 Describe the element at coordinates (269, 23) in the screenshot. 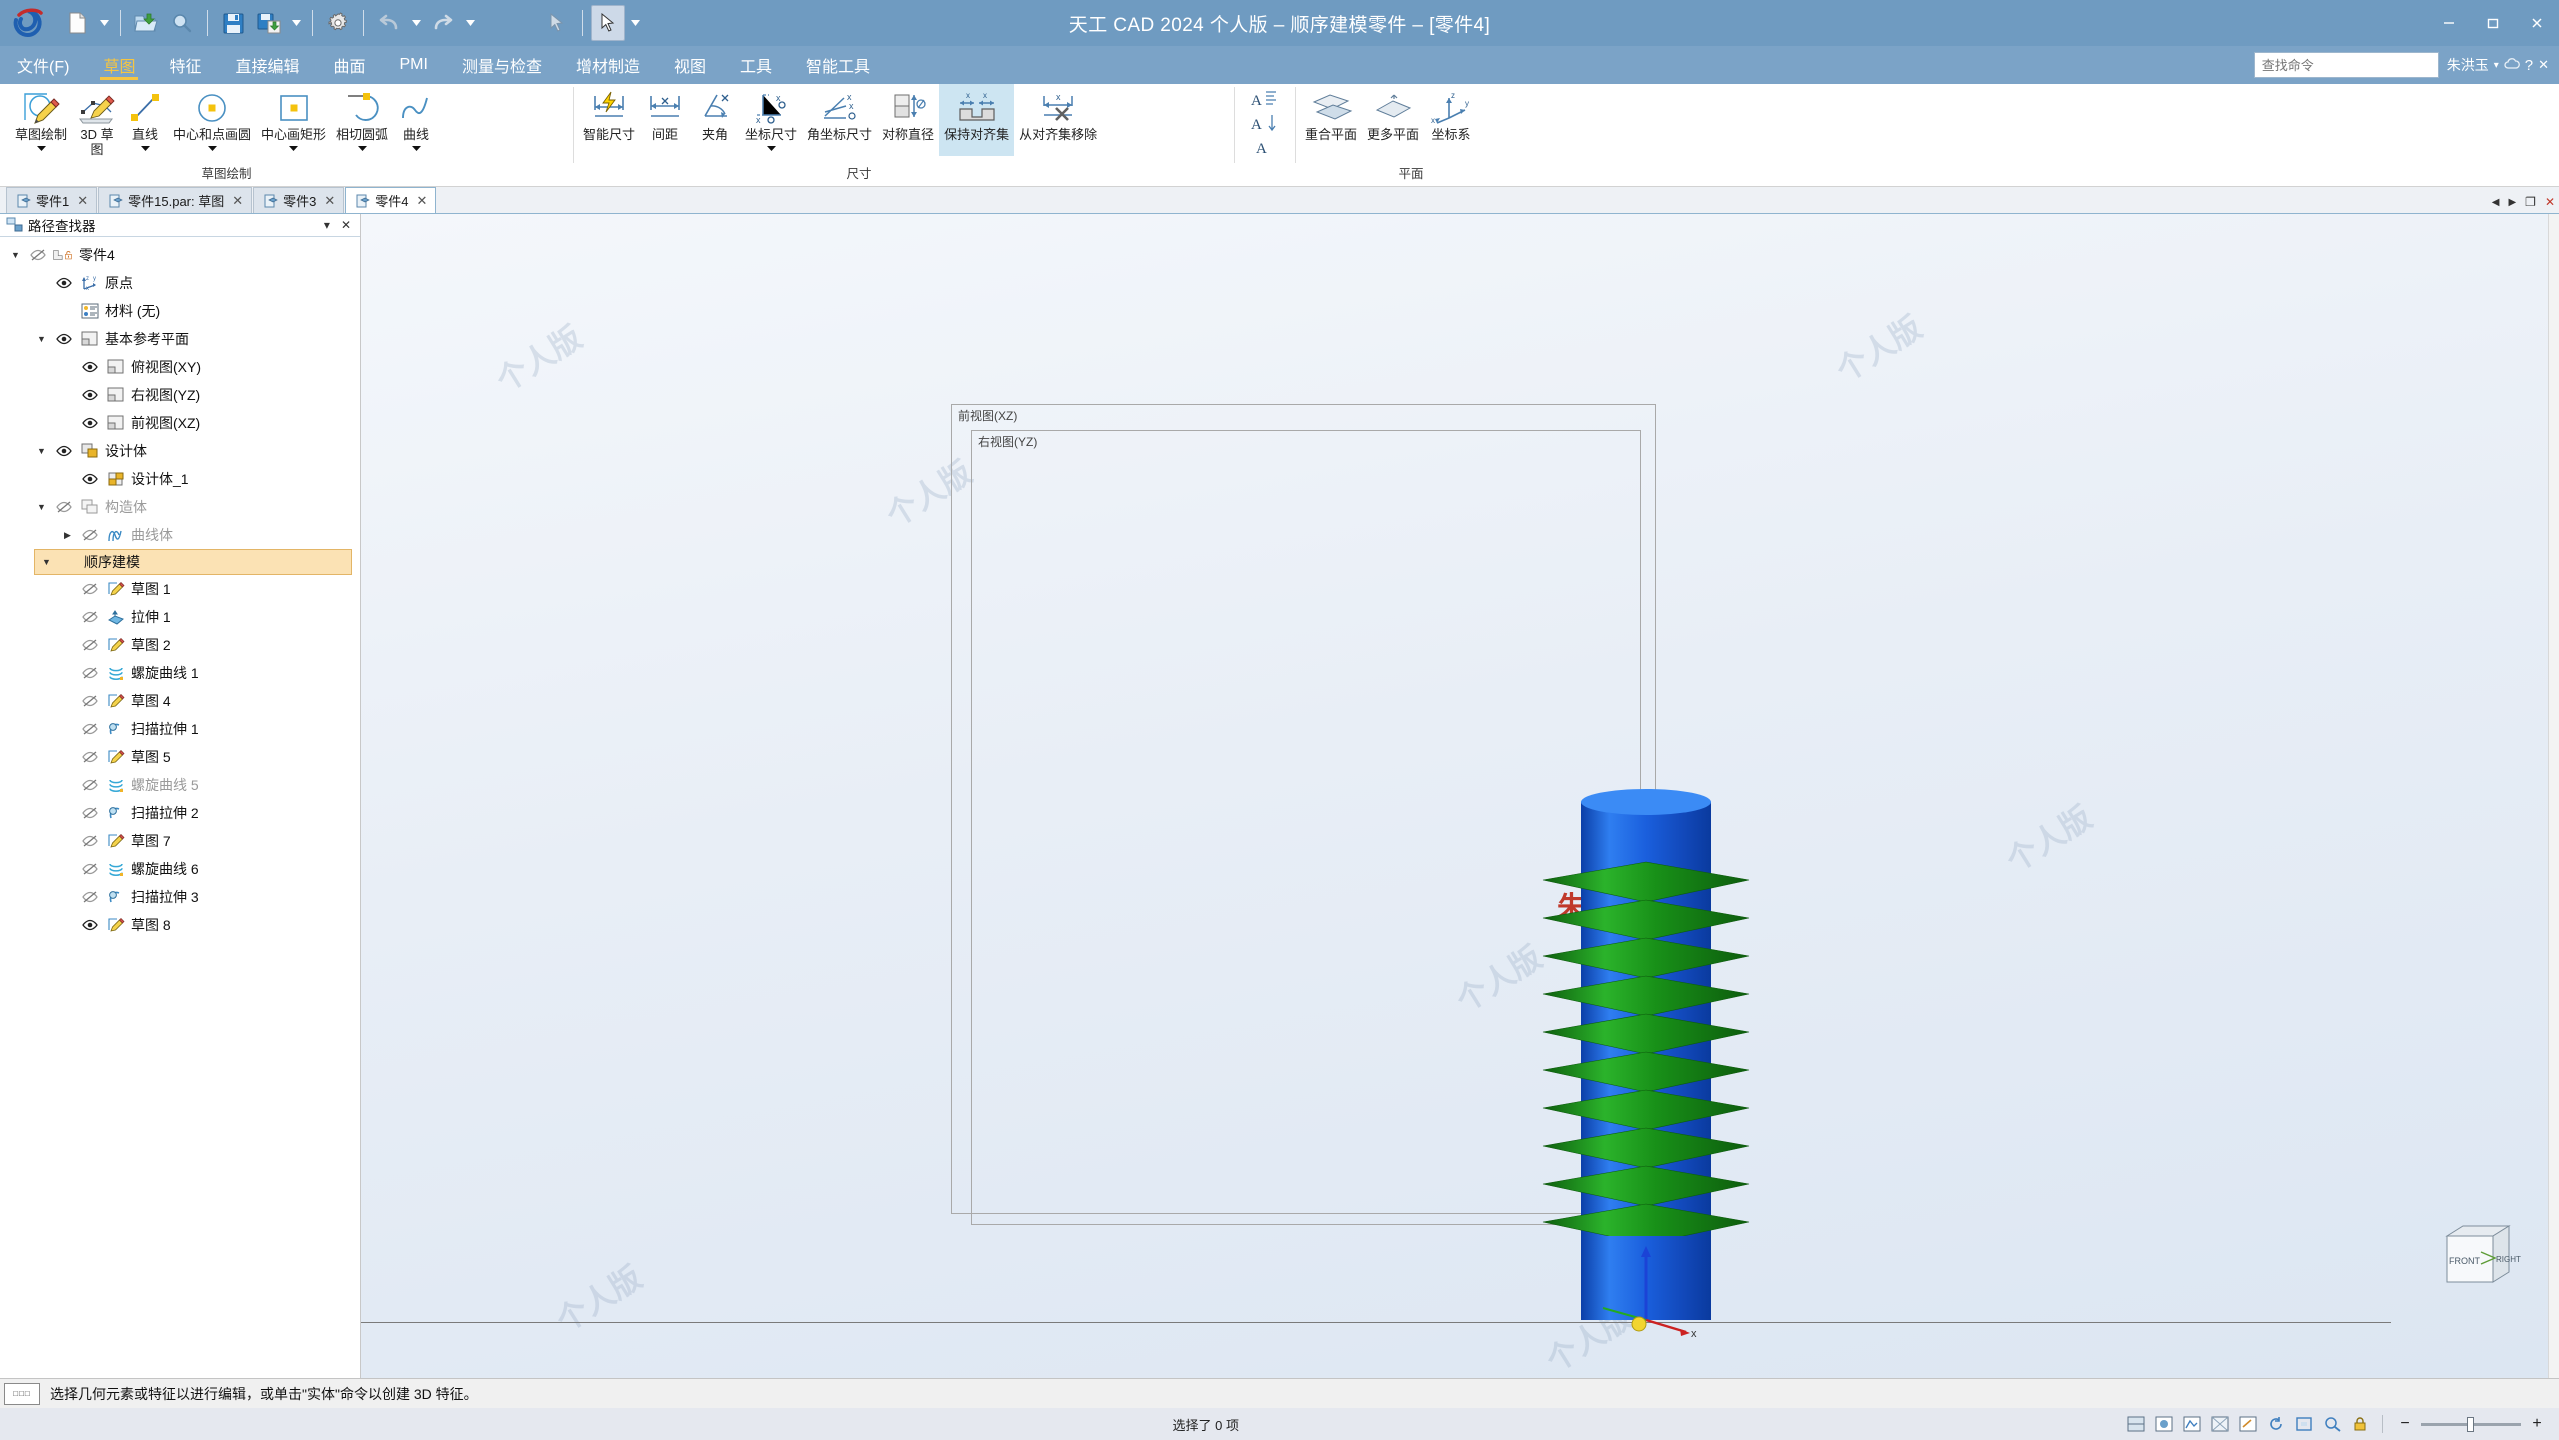

I see `save-as-button` at that location.